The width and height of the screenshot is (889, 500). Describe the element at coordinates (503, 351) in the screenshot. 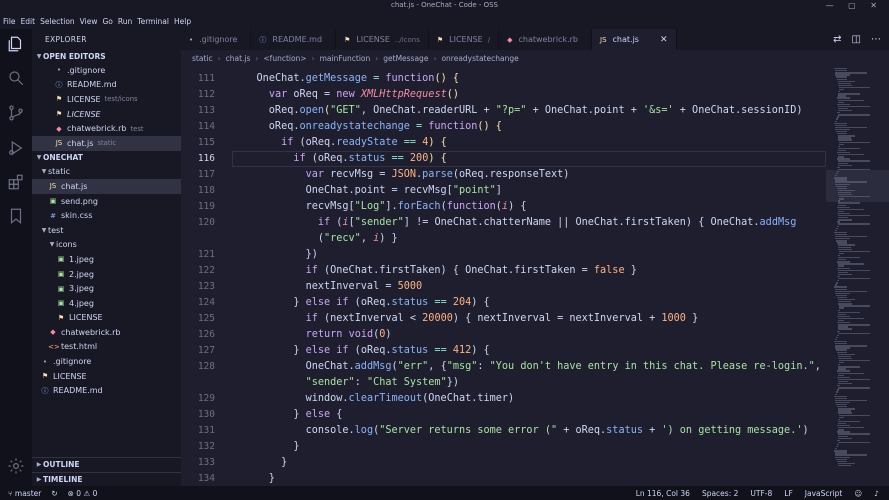

I see `code-line: 127 } else if (oReq.status == 412) {` at that location.